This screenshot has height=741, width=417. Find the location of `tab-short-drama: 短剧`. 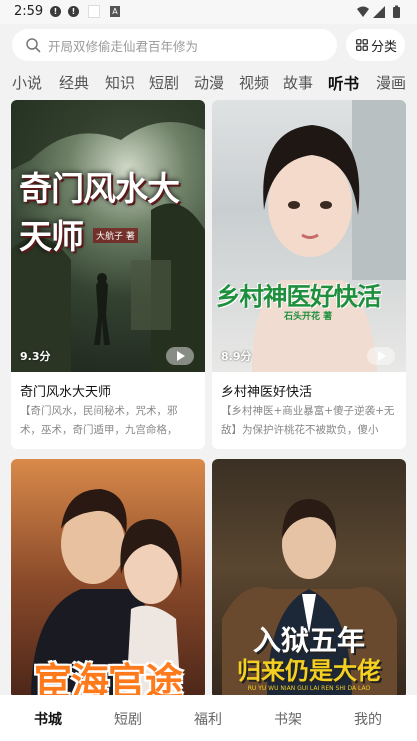

tab-short-drama: 短剧 is located at coordinates (164, 82).